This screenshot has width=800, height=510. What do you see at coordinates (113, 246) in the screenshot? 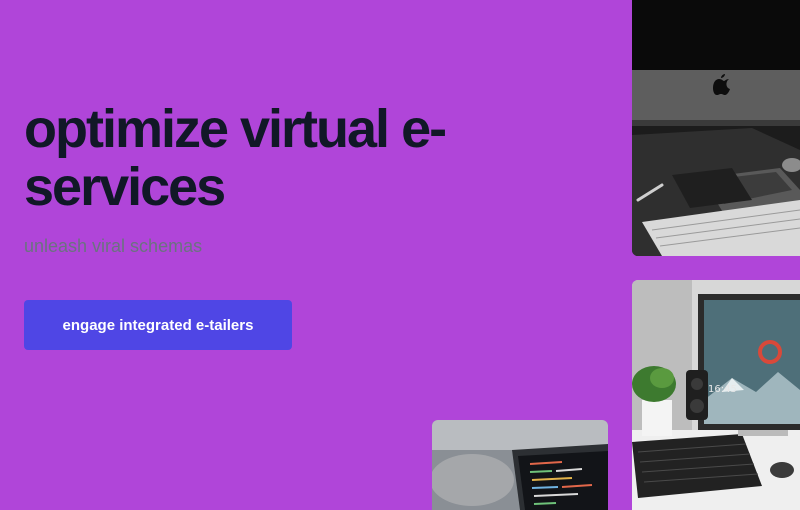
I see `hero-subtitle: unleash viral schemas` at bounding box center [113, 246].